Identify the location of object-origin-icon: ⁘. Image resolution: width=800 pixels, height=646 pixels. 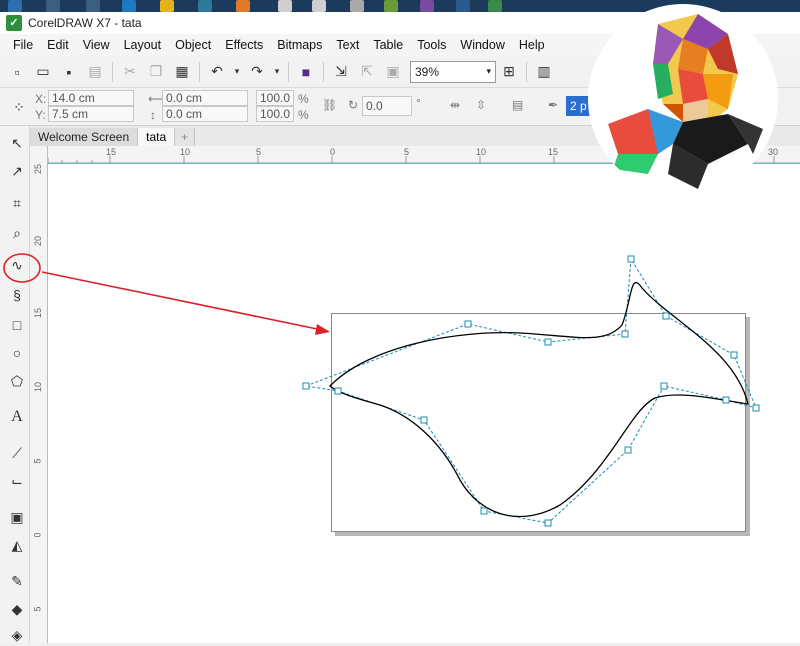
(19, 107).